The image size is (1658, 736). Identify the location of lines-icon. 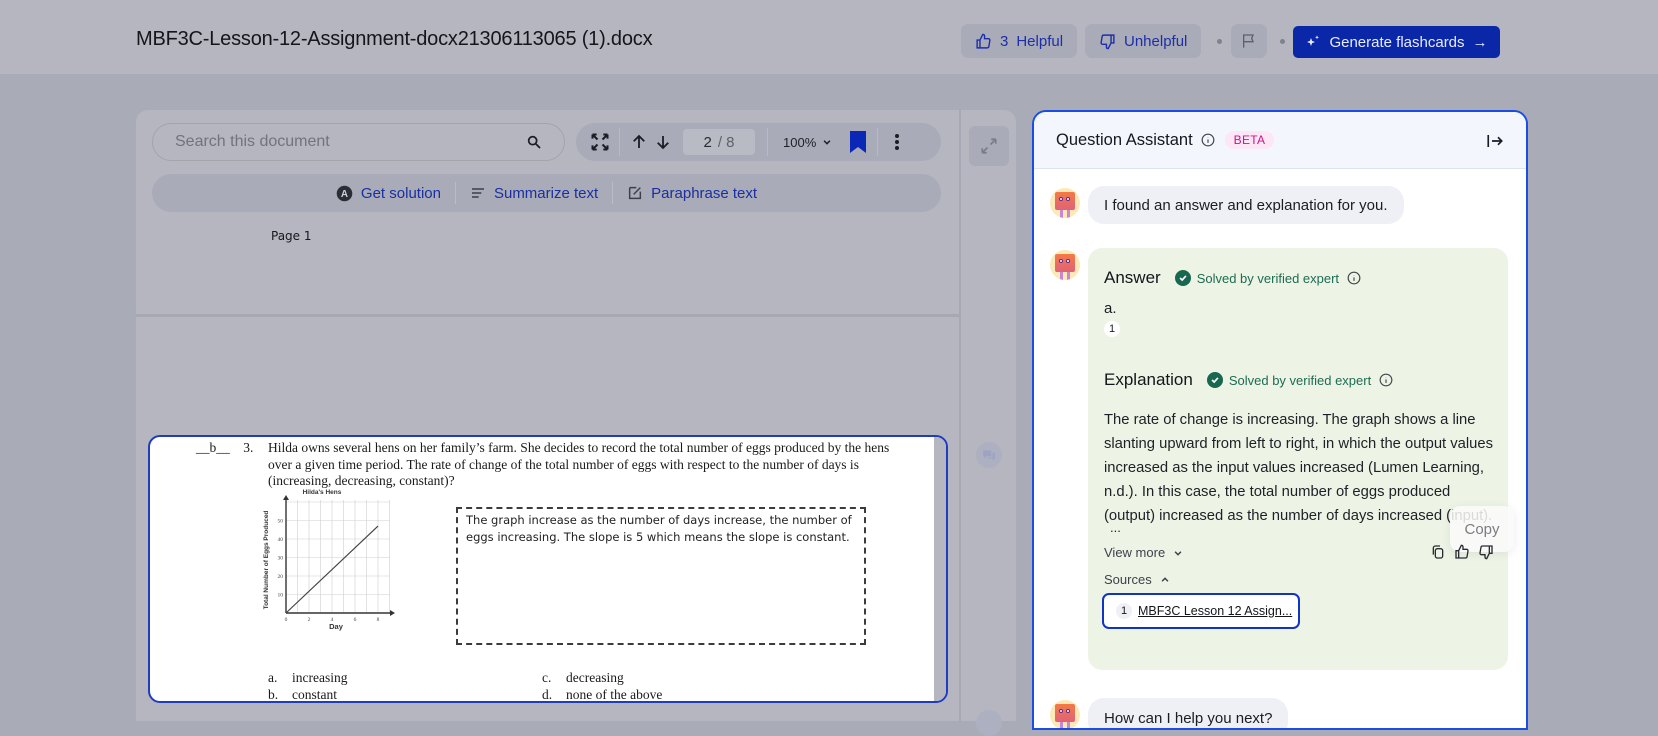
(477, 193).